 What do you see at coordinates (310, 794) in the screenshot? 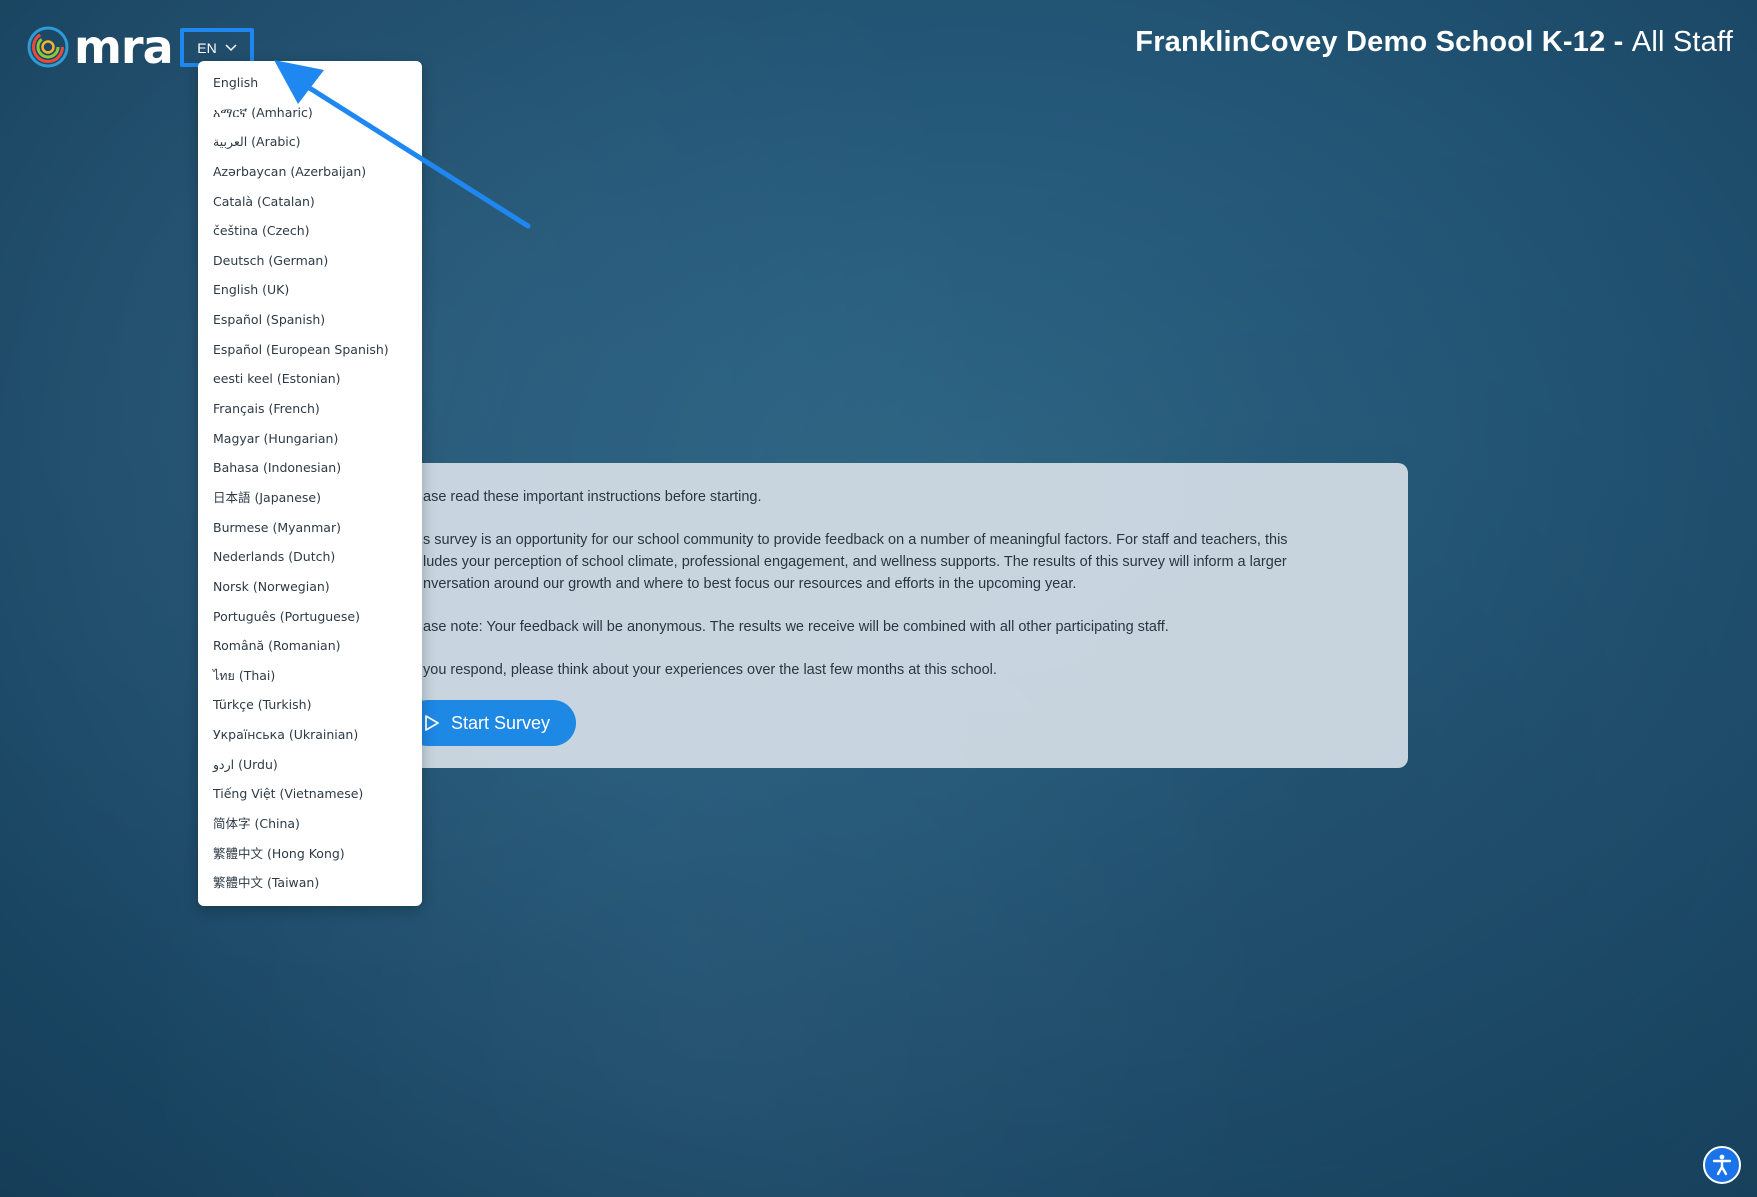
I see `language-option: Tiếng Việt (Vietnamese)` at bounding box center [310, 794].